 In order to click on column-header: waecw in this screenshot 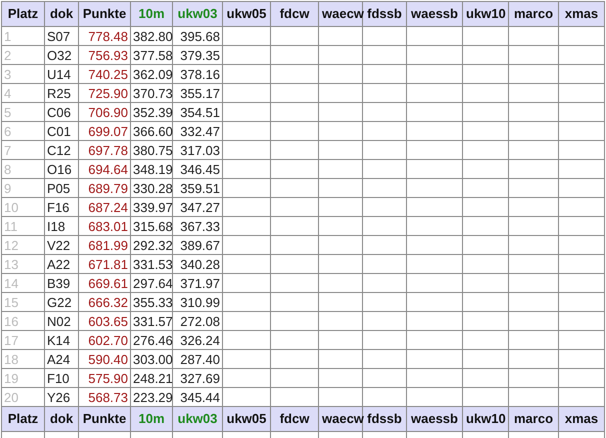, I will do `click(340, 14)`.